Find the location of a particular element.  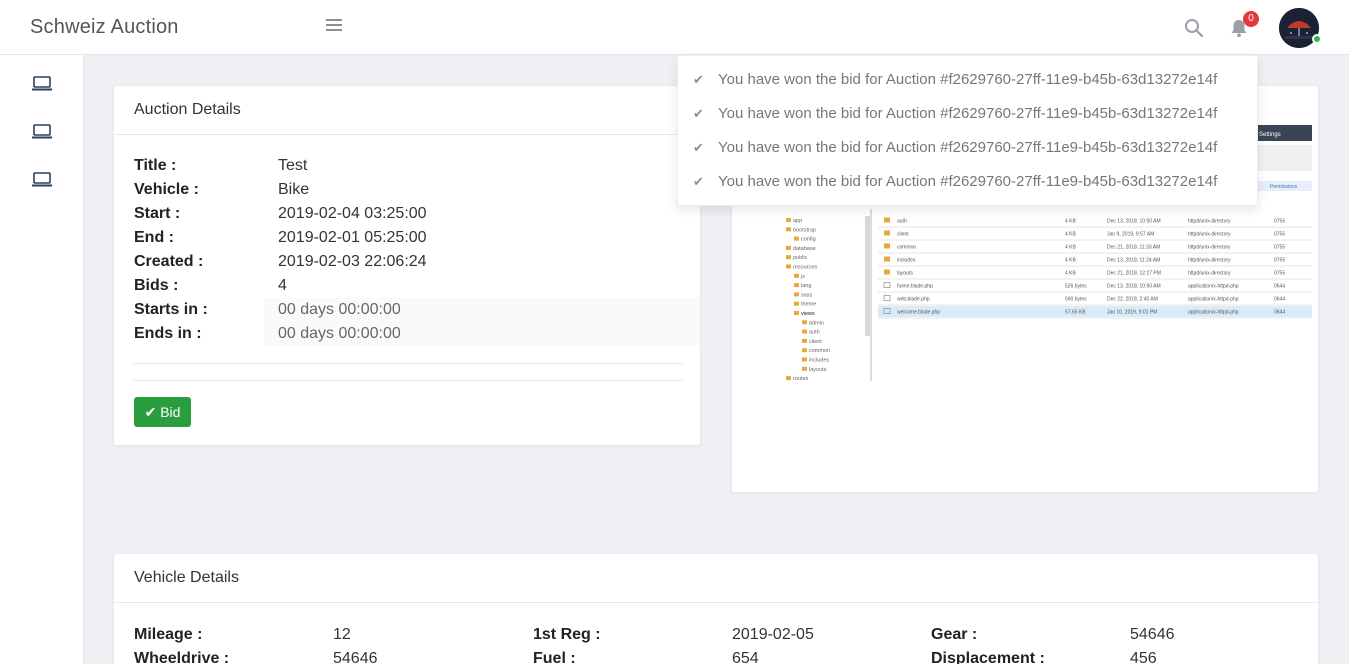

vehicle-value: 2019-02-05 is located at coordinates (773, 634).